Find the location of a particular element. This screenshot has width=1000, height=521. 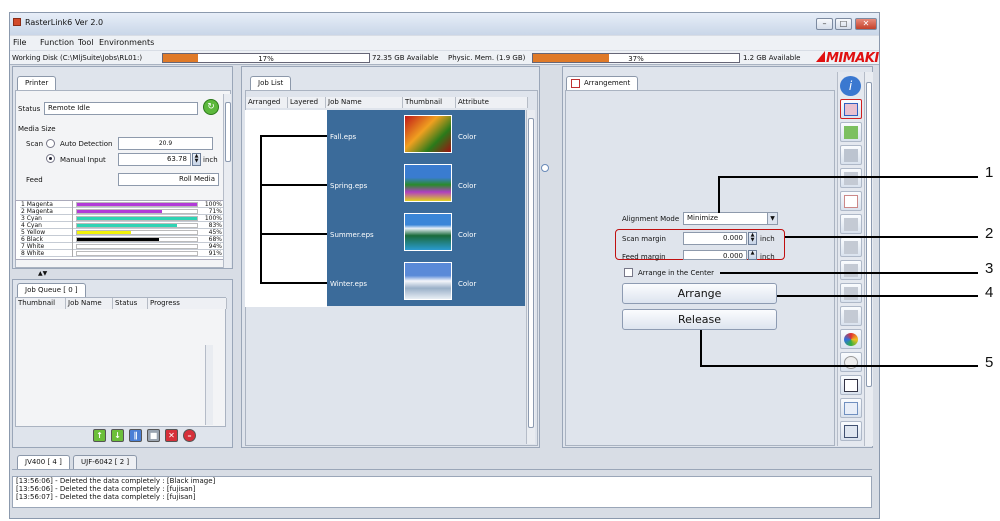

queue-col-thumbnail: Thumbnail is located at coordinates (41, 303).